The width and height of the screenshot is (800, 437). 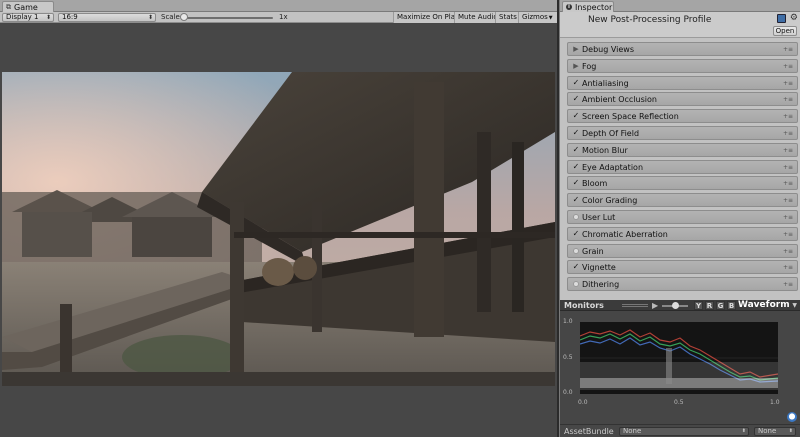 What do you see at coordinates (764, 305) in the screenshot?
I see `monitor-mode-dropdown: Waveform` at bounding box center [764, 305].